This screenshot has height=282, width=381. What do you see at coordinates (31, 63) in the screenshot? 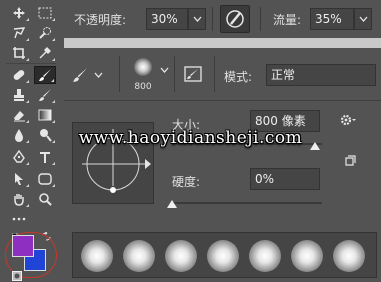
I see `tools-divider` at bounding box center [31, 63].